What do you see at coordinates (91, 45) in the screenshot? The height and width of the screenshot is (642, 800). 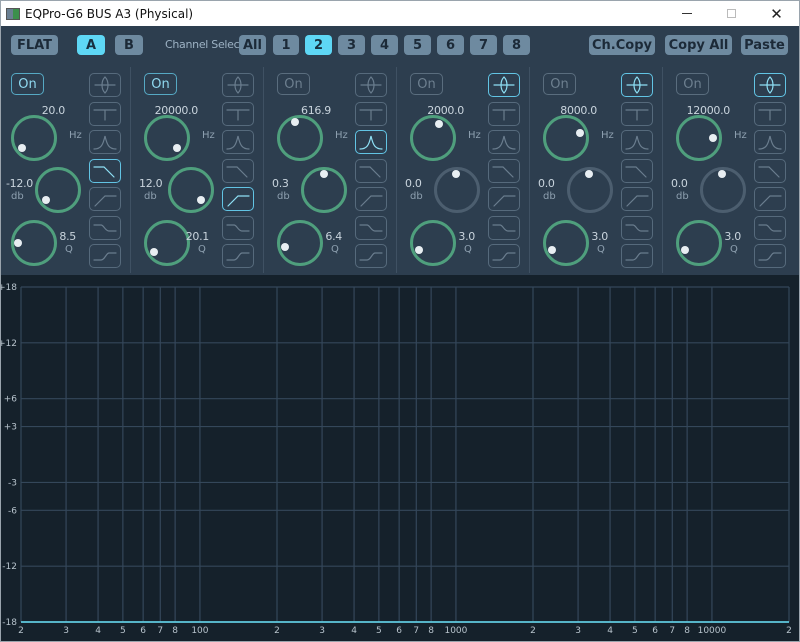 I see `preset-a-button: A` at bounding box center [91, 45].